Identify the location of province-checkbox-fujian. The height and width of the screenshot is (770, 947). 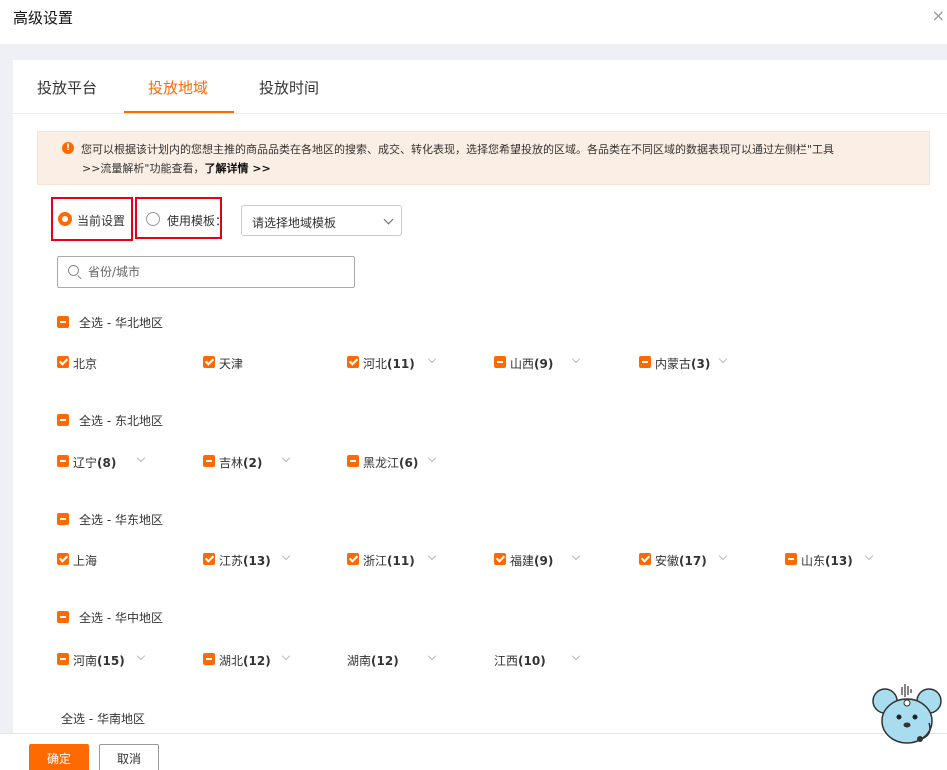
(500, 559).